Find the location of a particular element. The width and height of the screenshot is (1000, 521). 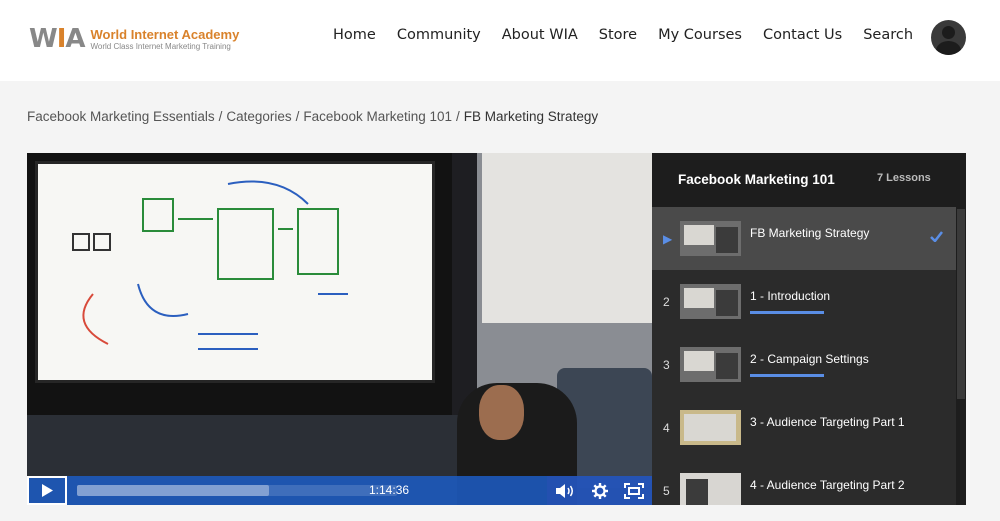

whiteboard-sketch is located at coordinates (210, 265).